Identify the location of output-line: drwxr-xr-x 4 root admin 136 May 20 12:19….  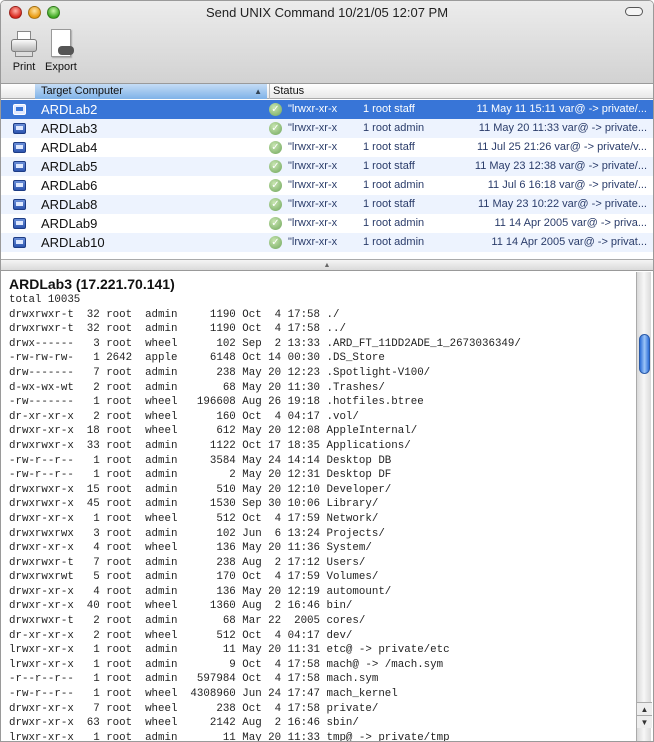
(200, 591).